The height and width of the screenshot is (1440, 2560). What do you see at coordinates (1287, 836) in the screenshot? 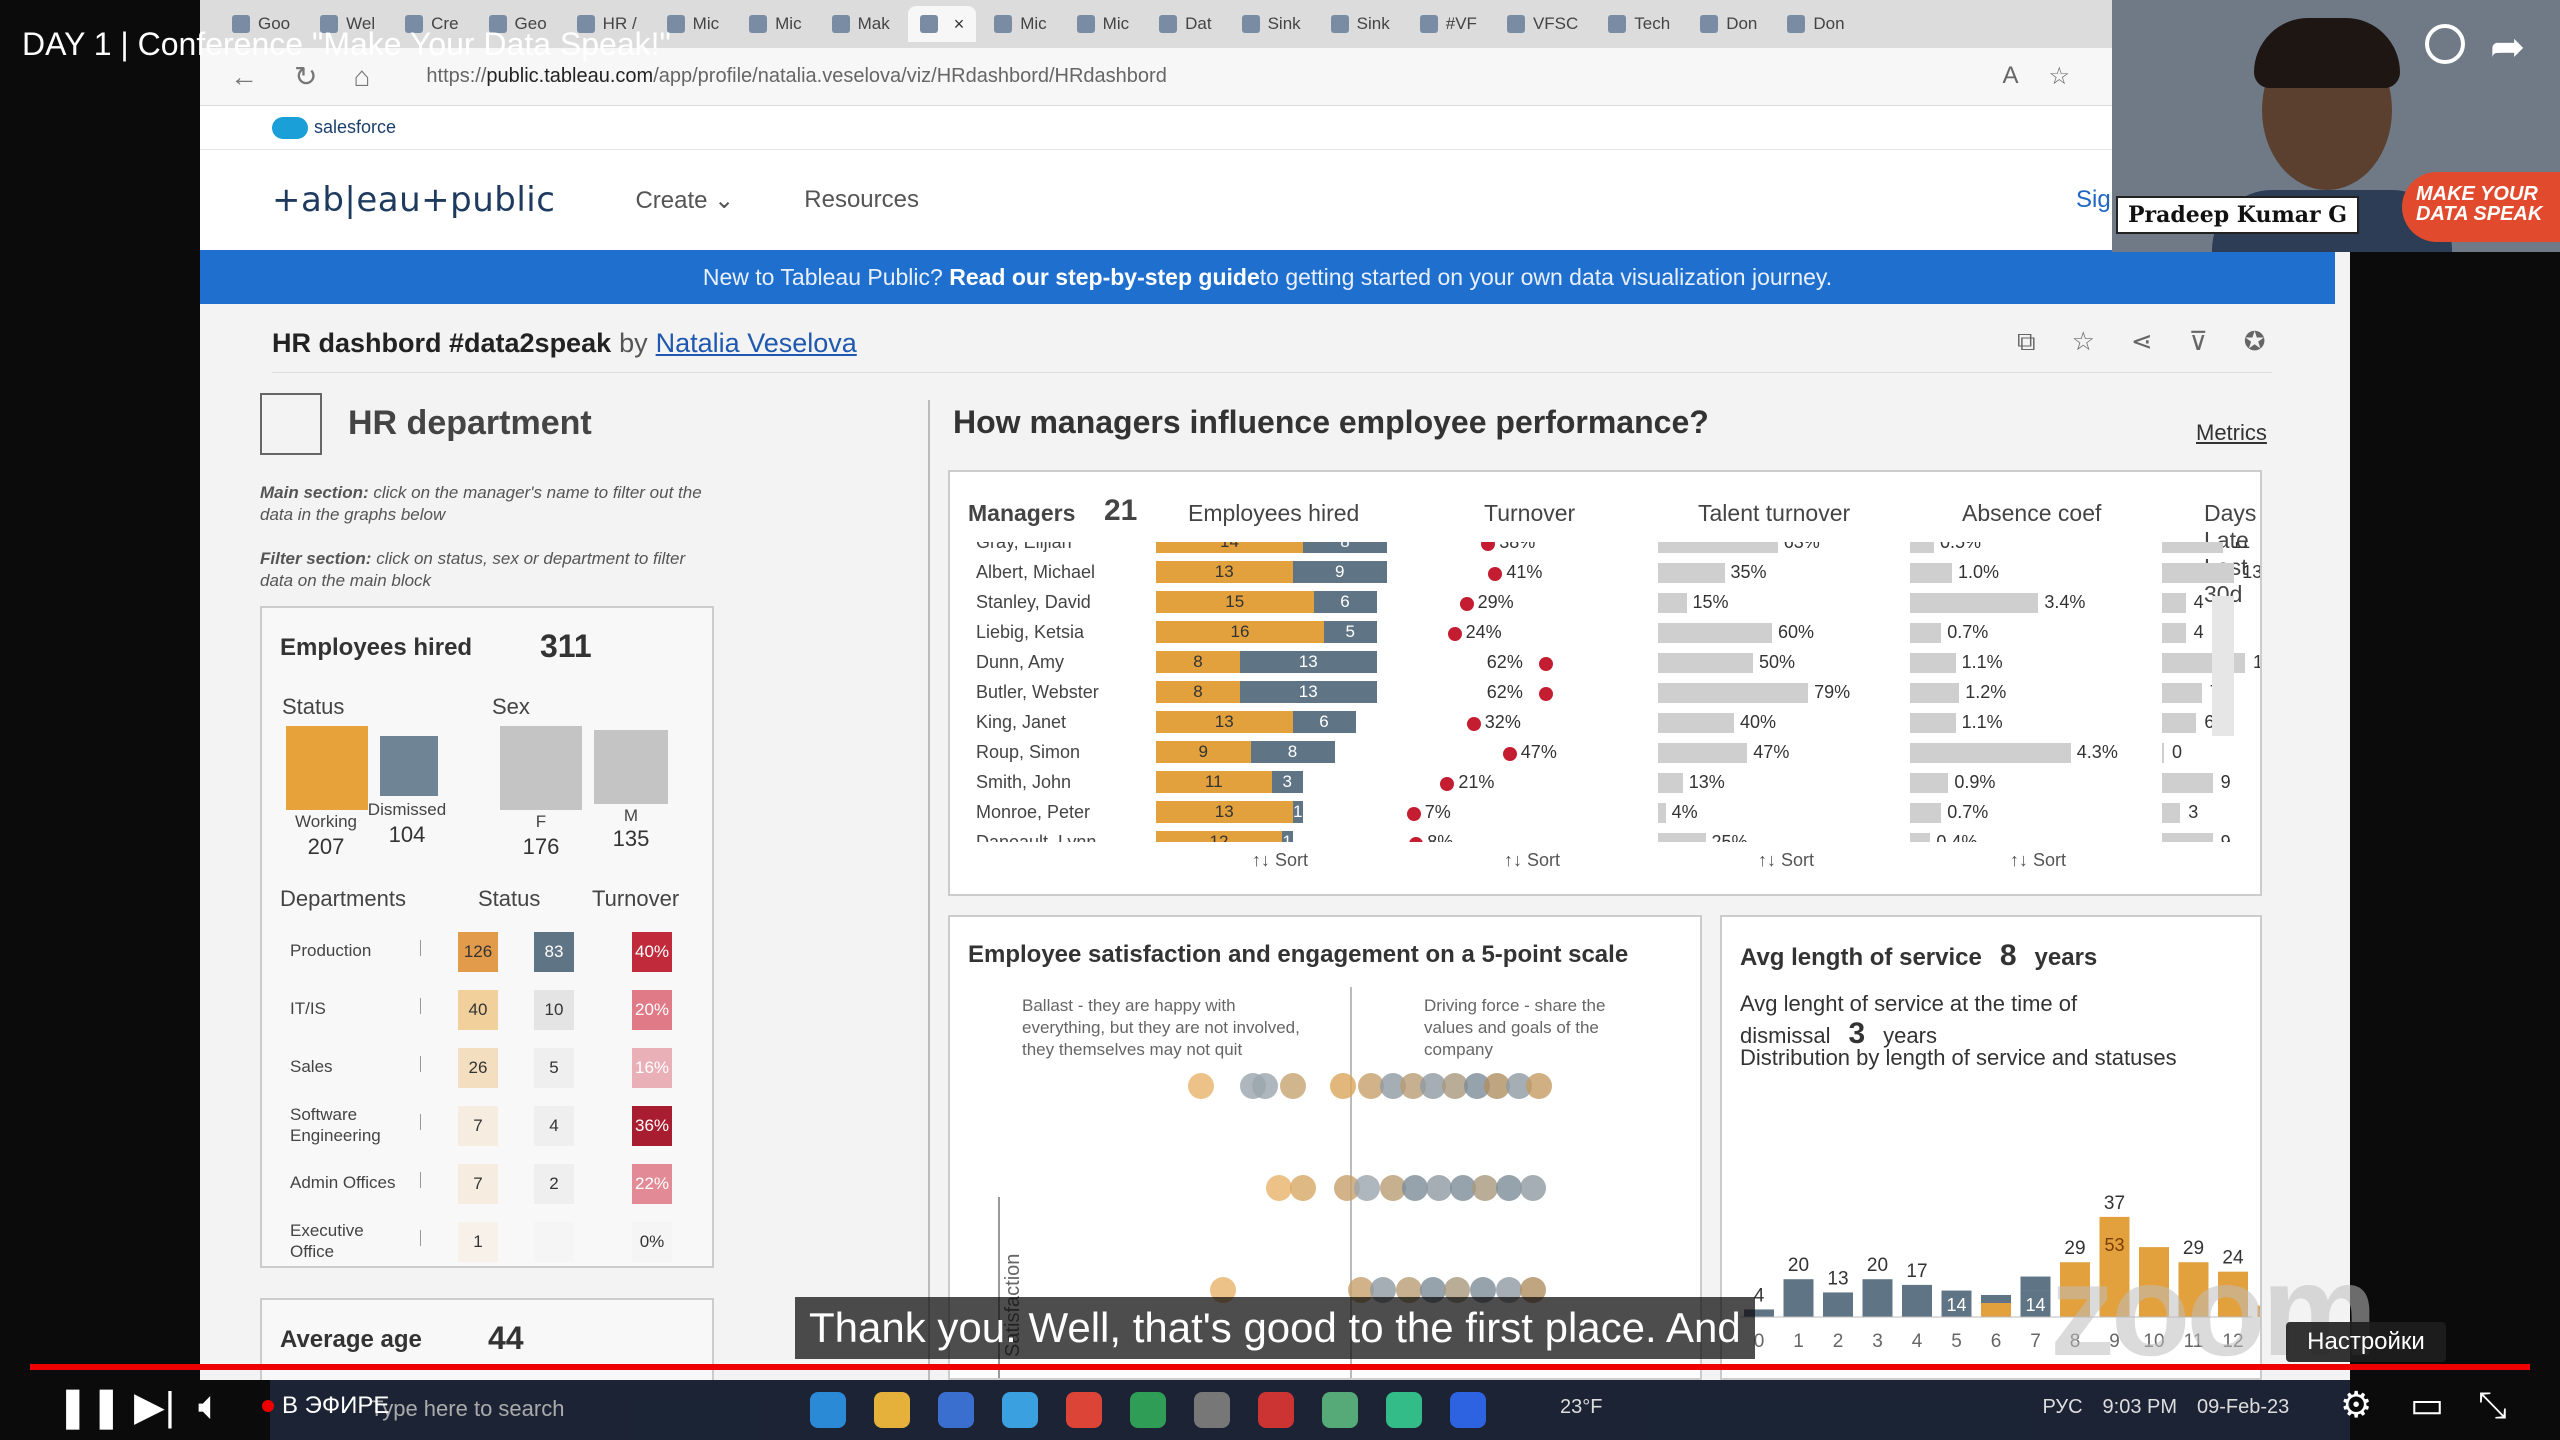
I see `hired-dismissed-bar: 1` at bounding box center [1287, 836].